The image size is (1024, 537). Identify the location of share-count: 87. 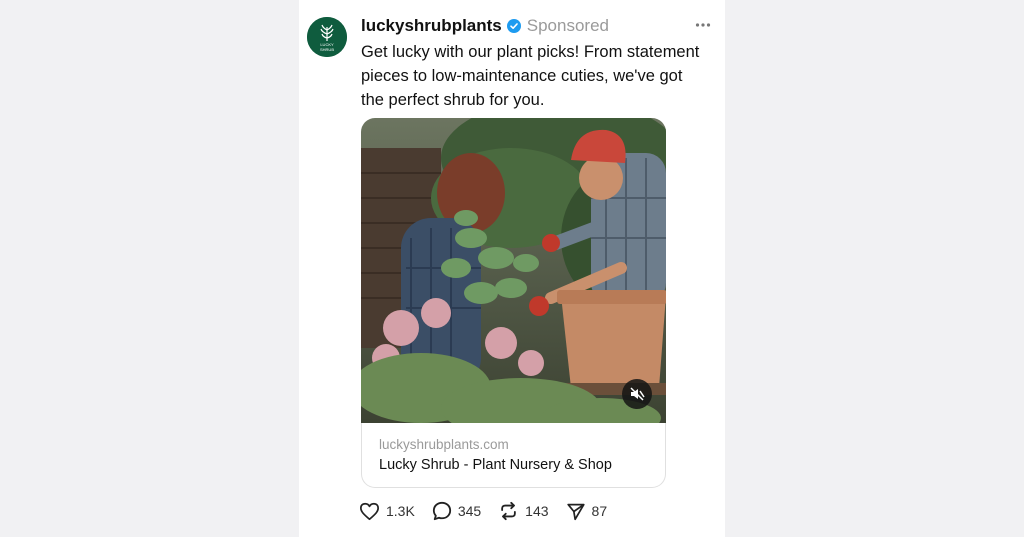
(599, 511).